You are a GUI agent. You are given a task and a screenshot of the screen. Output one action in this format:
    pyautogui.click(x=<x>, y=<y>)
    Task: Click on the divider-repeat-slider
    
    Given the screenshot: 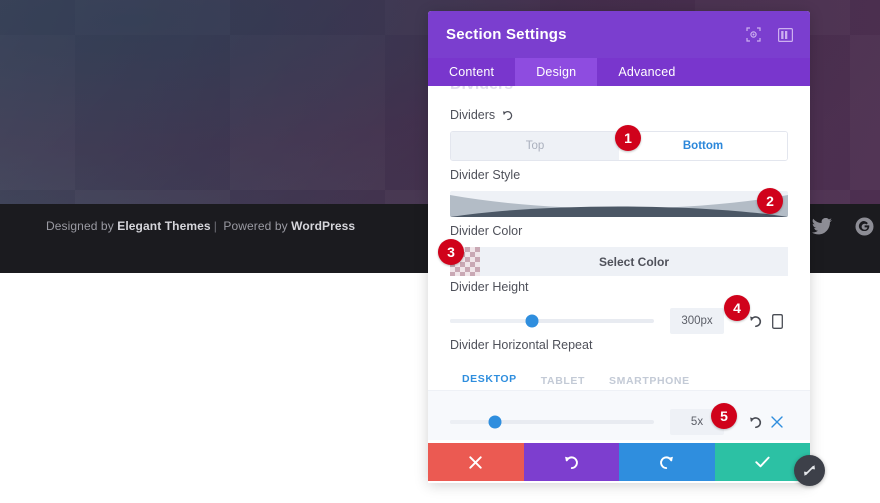 What is the action you would take?
    pyautogui.click(x=552, y=422)
    